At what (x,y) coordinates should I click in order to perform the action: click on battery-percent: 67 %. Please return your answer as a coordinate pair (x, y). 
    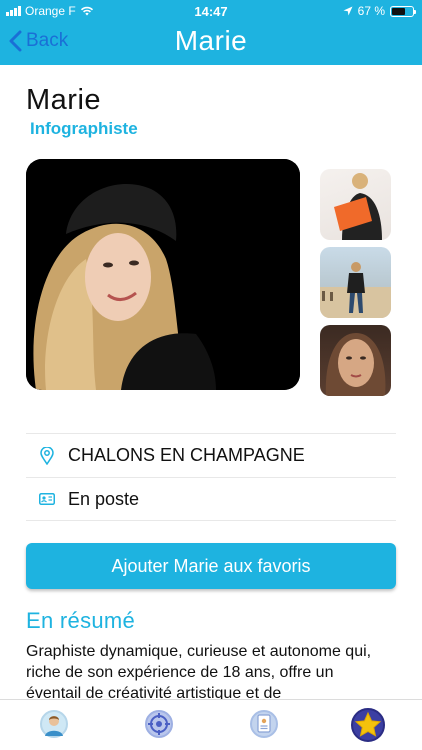
    Looking at the image, I should click on (371, 11).